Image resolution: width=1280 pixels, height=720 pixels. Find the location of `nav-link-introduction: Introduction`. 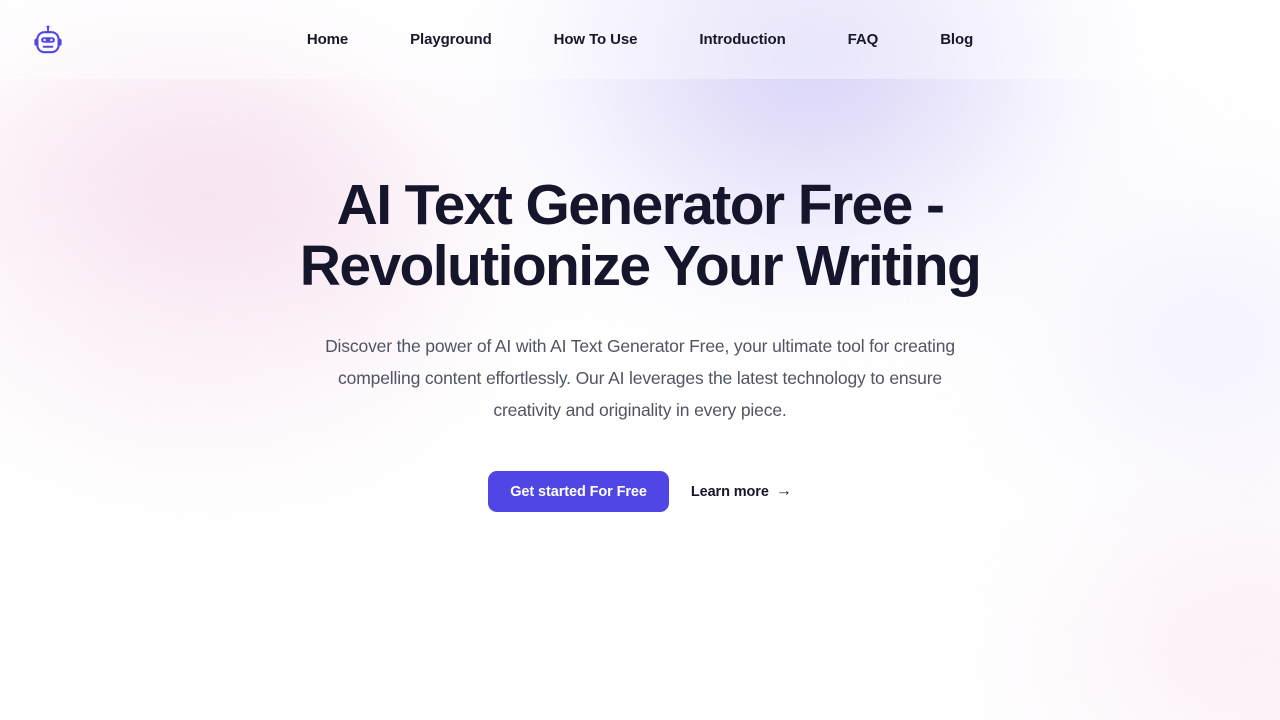

nav-link-introduction: Introduction is located at coordinates (742, 39).